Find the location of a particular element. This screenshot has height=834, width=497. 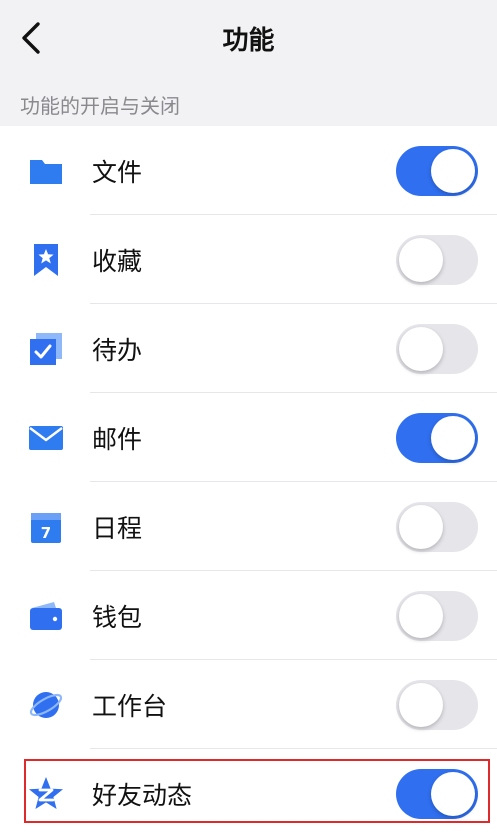

feature-toggle-wallet is located at coordinates (437, 616).